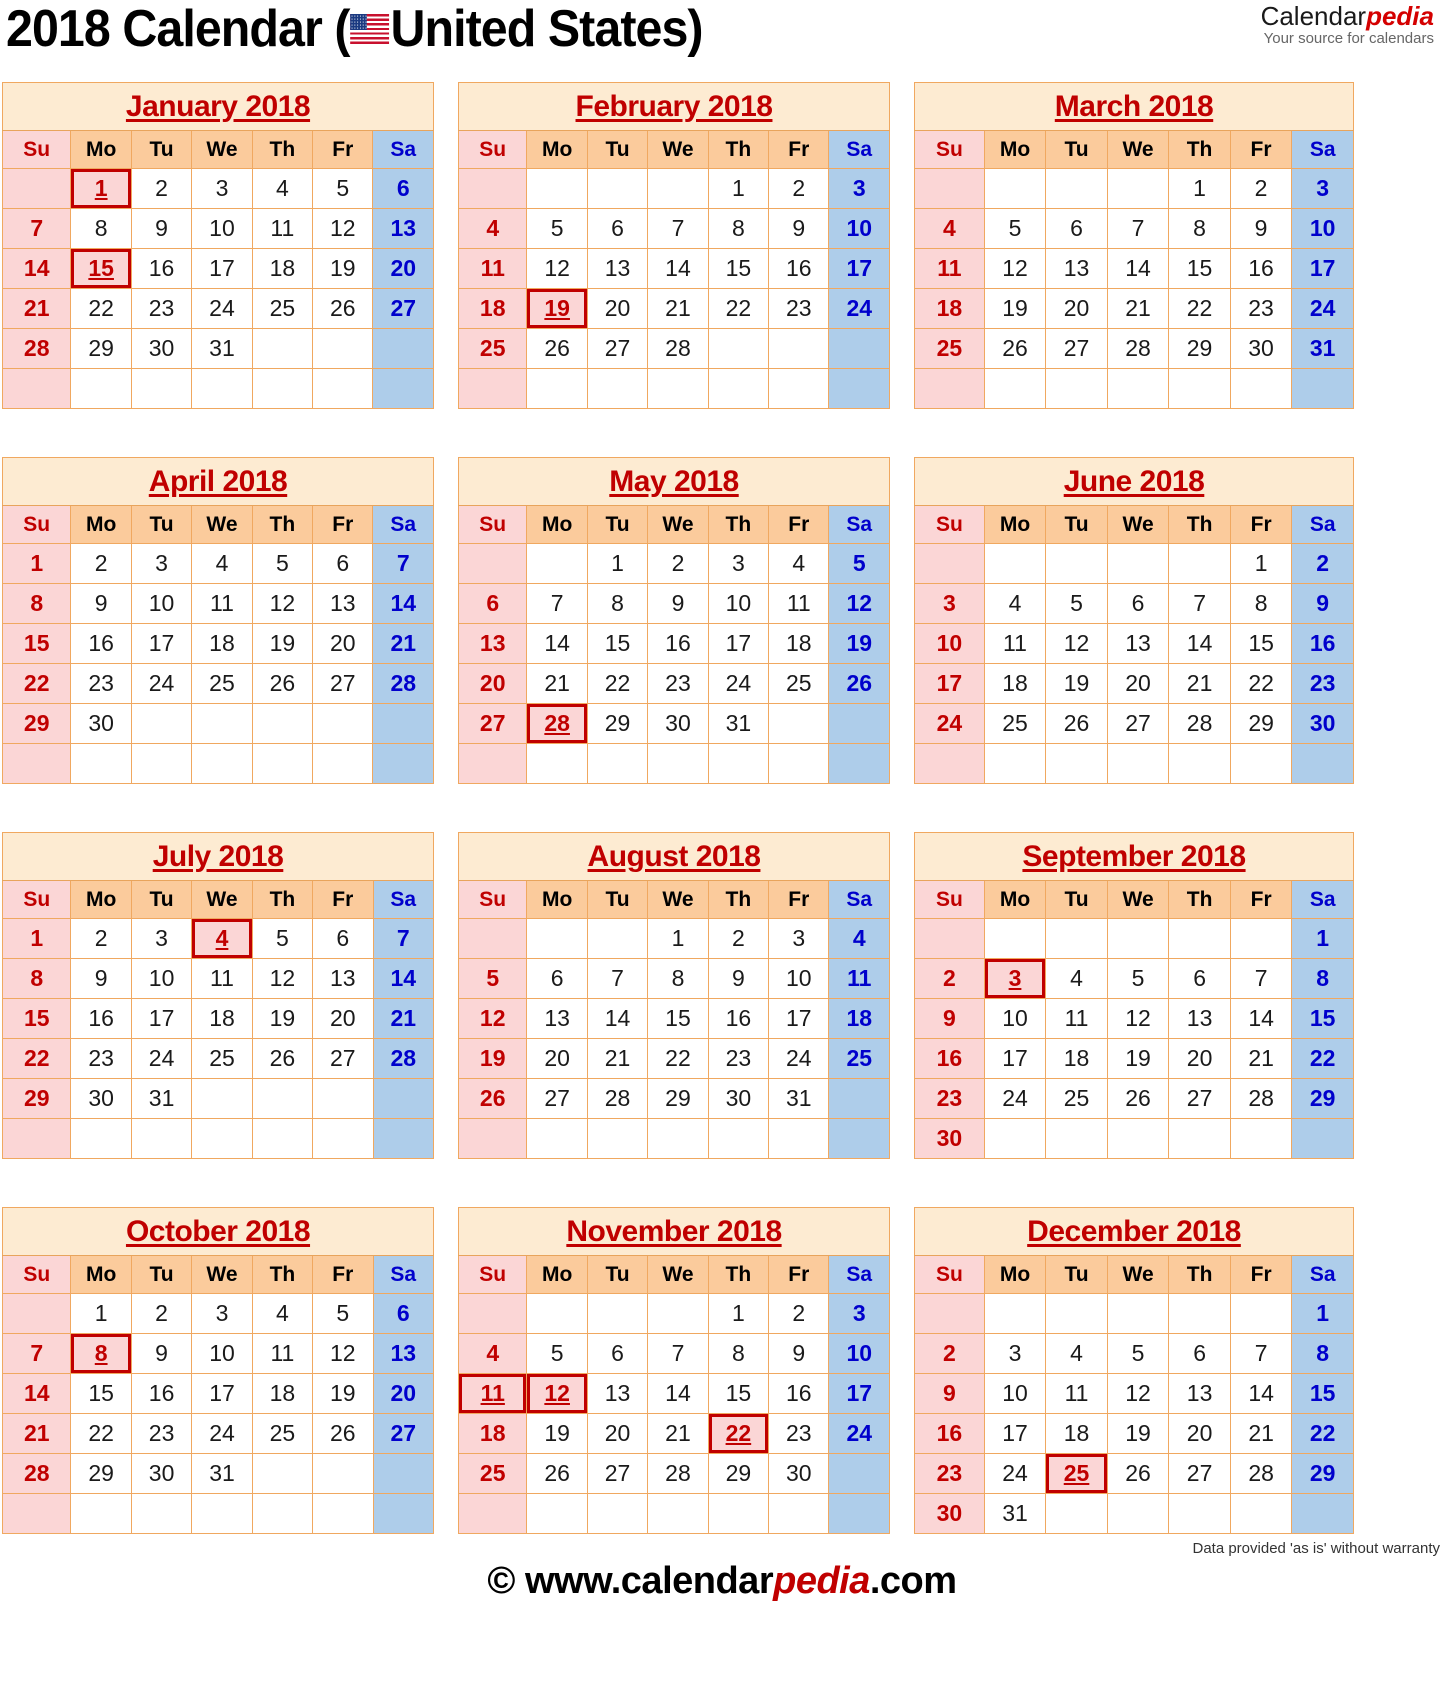  Describe the element at coordinates (557, 308) in the screenshot. I see `day-cell-holiday: 19` at that location.